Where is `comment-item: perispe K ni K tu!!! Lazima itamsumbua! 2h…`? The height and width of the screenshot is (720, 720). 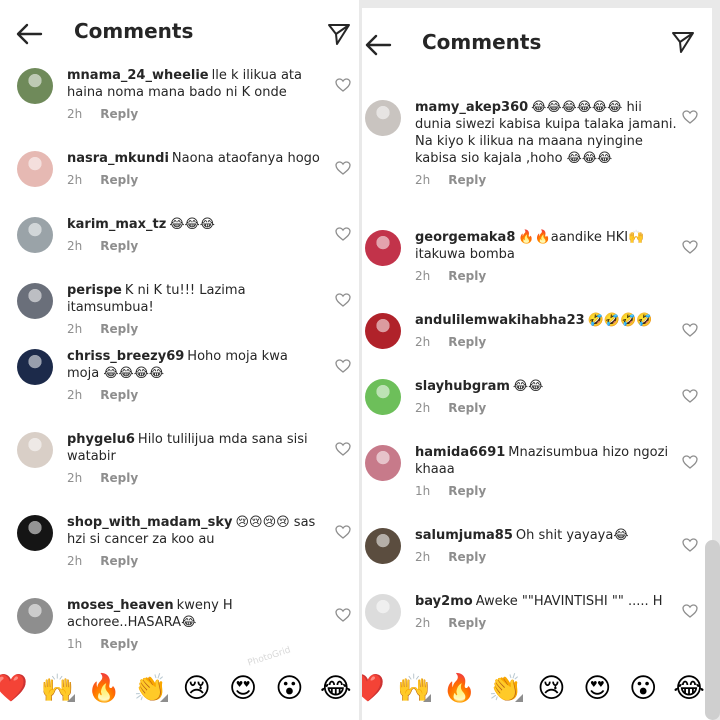
comment-item: perispe K ni K tu!!! Lazima itamsumbua! 2h… is located at coordinates (179, 312).